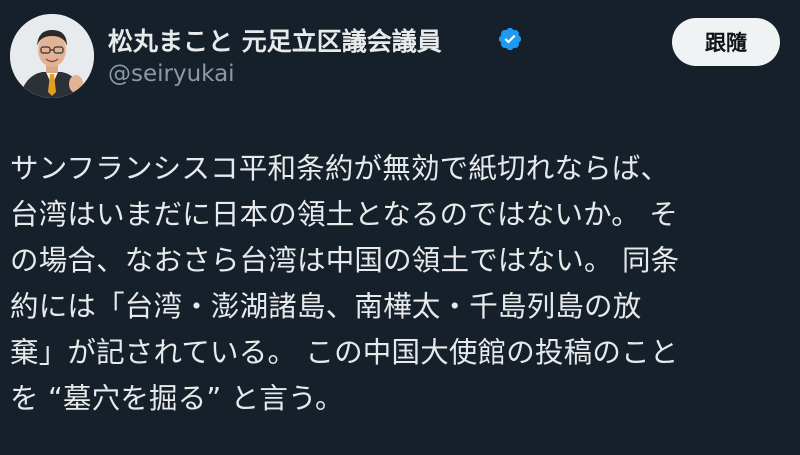 The width and height of the screenshot is (800, 455). I want to click on tweet-text-line: サンフランシスコ平和条約が無効で紙切れならば、, so click(340, 168).